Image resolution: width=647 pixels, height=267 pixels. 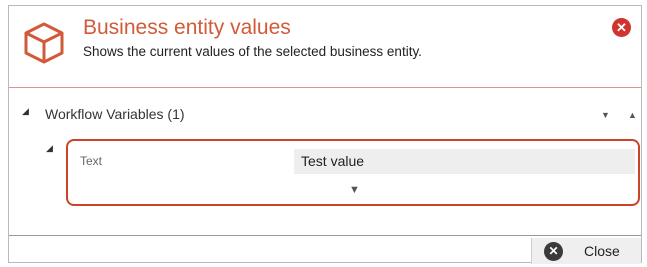 What do you see at coordinates (553, 251) in the screenshot?
I see `close-circle-icon: ✕` at bounding box center [553, 251].